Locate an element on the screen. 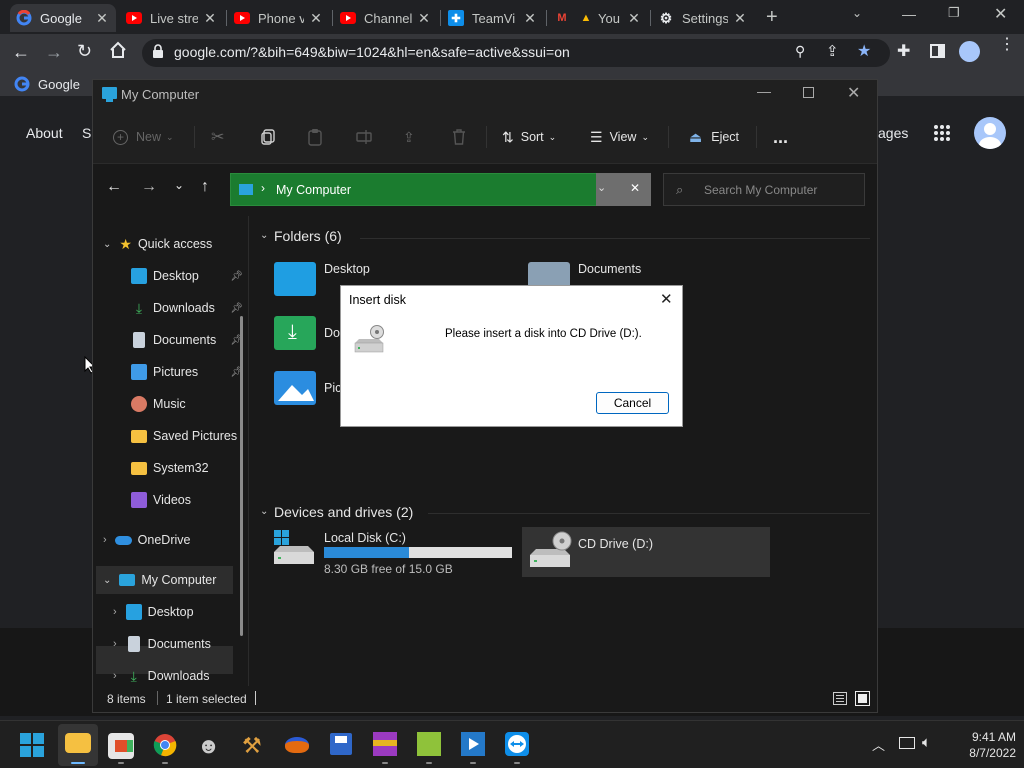 This screenshot has height=768, width=1024. home-icon is located at coordinates (118, 50).